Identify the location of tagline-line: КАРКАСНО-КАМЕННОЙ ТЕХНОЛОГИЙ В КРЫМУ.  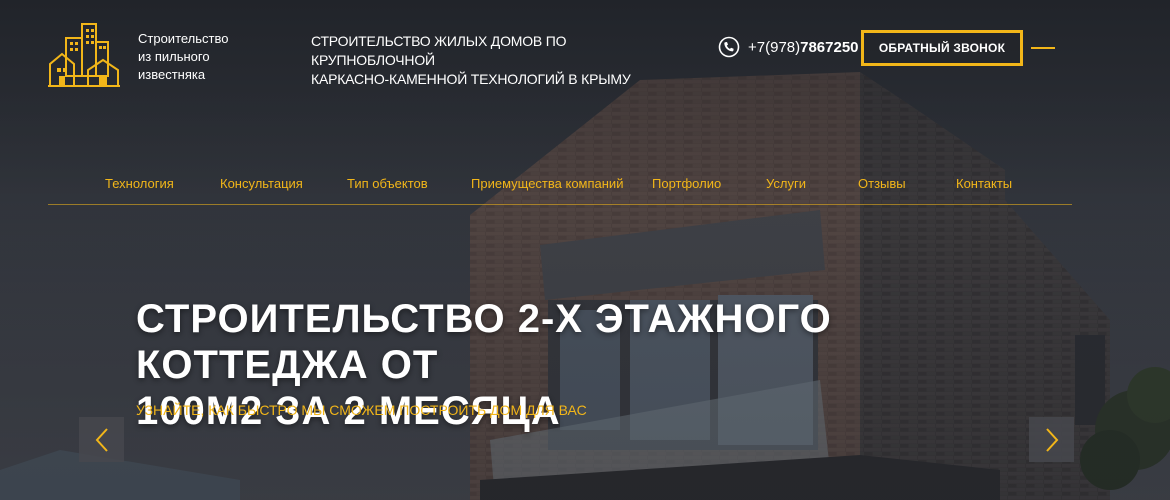
(471, 79).